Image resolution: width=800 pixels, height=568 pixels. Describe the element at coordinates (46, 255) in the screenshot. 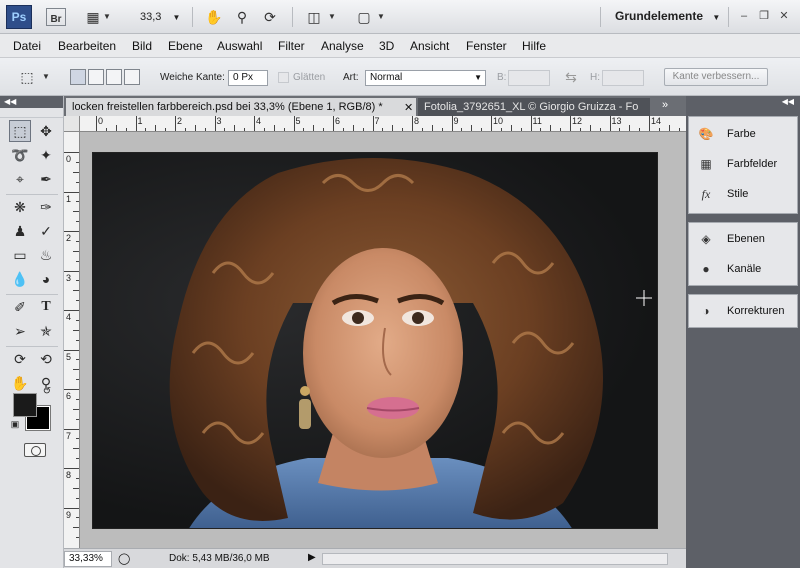

I see `paint-bucket-tool-icon: ♨` at that location.